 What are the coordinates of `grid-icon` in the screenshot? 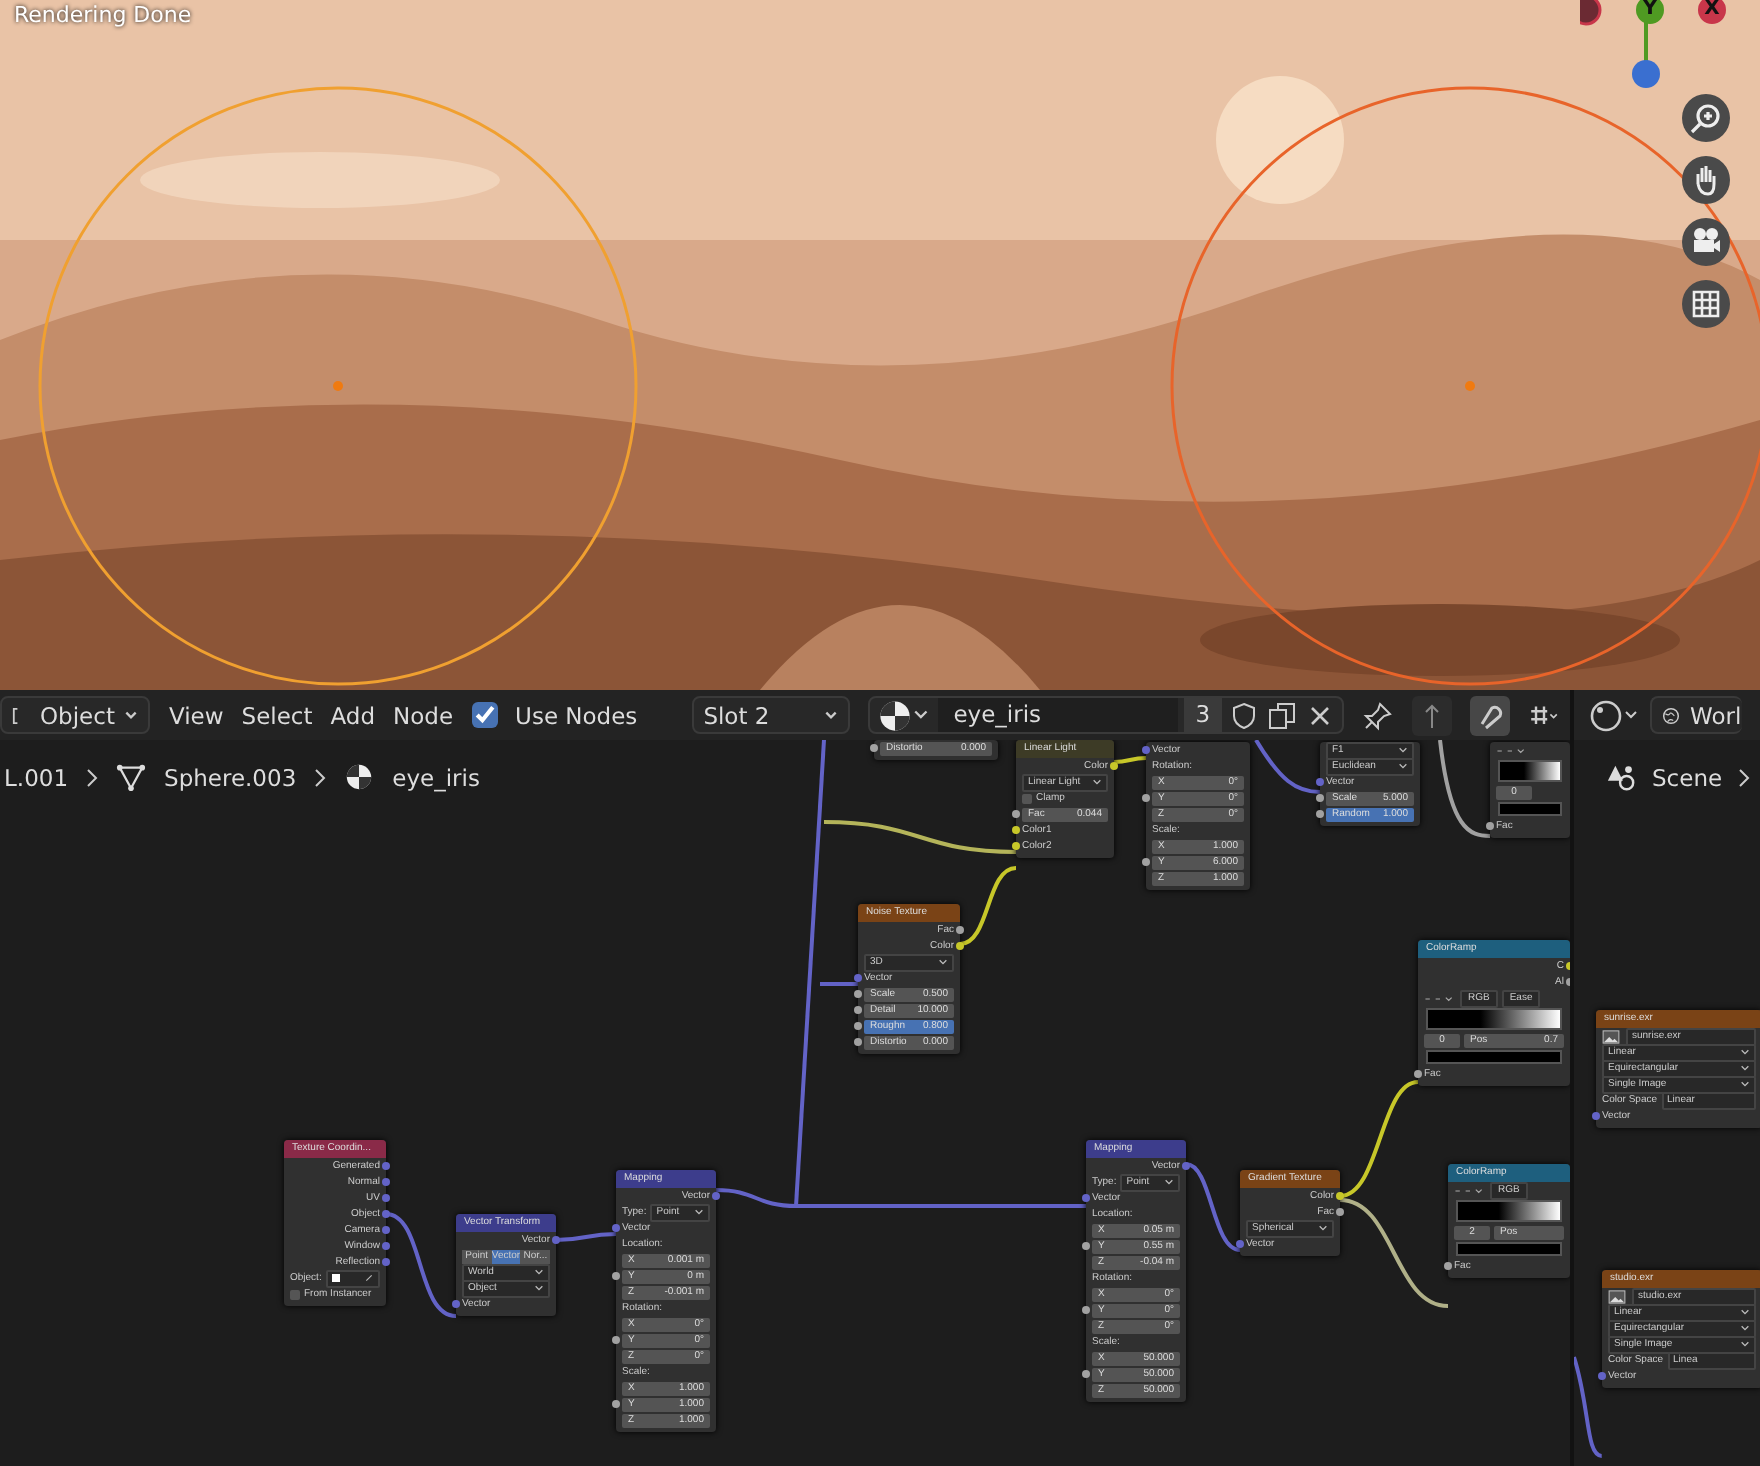 It's located at (1706, 304).